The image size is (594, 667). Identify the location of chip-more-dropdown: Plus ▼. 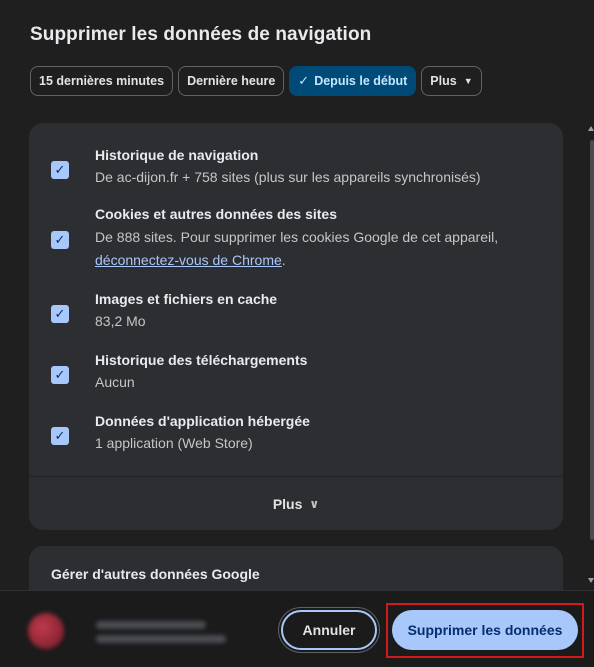
(451, 81).